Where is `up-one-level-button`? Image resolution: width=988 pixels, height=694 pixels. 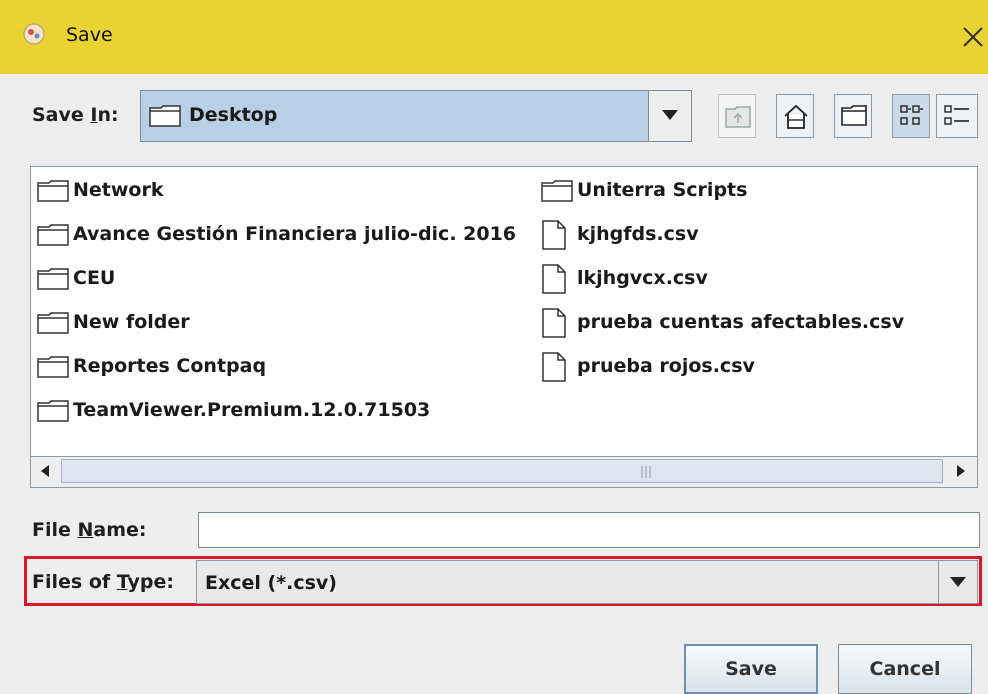 up-one-level-button is located at coordinates (737, 116).